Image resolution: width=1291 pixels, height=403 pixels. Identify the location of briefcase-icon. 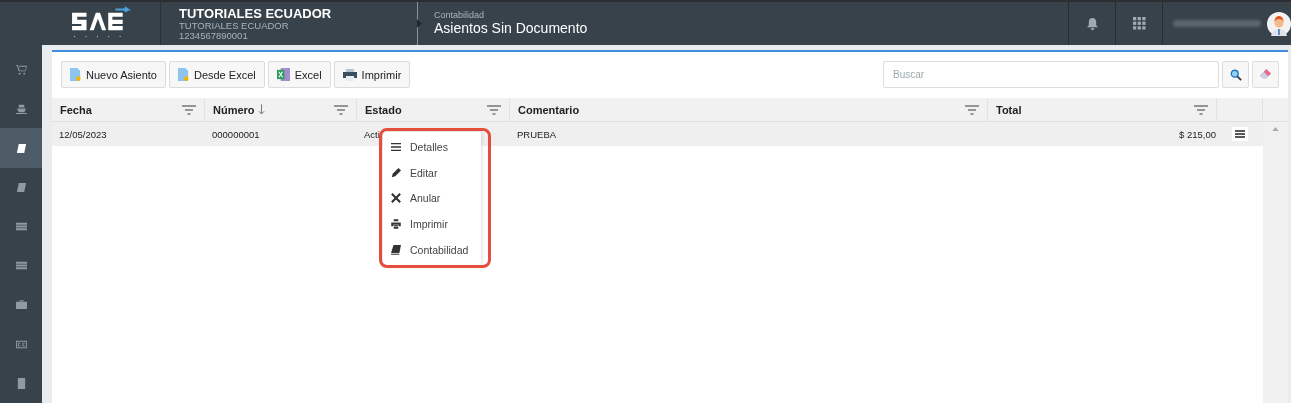
(21, 305).